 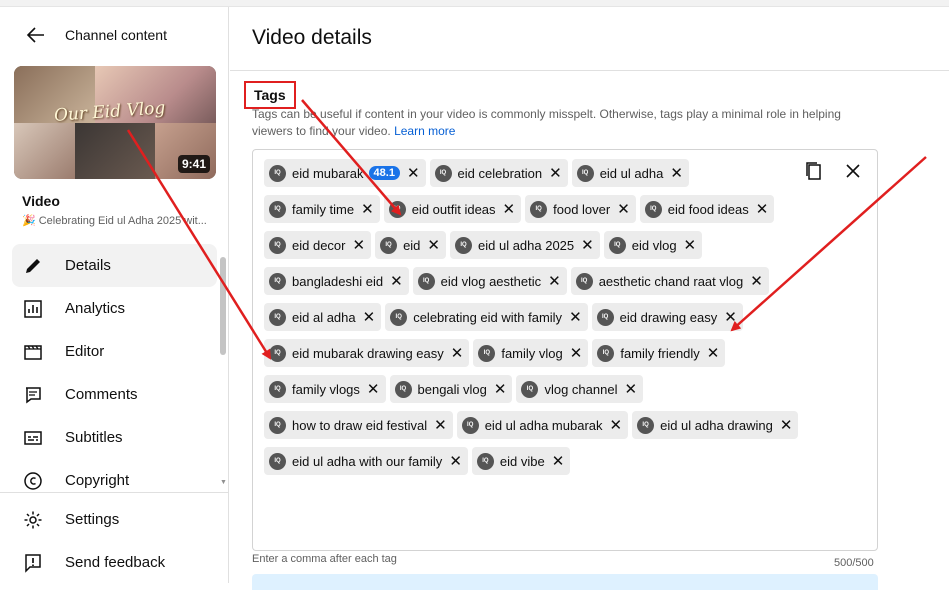 I want to click on tag-chip-label: eid drawing easy, so click(x=668, y=317).